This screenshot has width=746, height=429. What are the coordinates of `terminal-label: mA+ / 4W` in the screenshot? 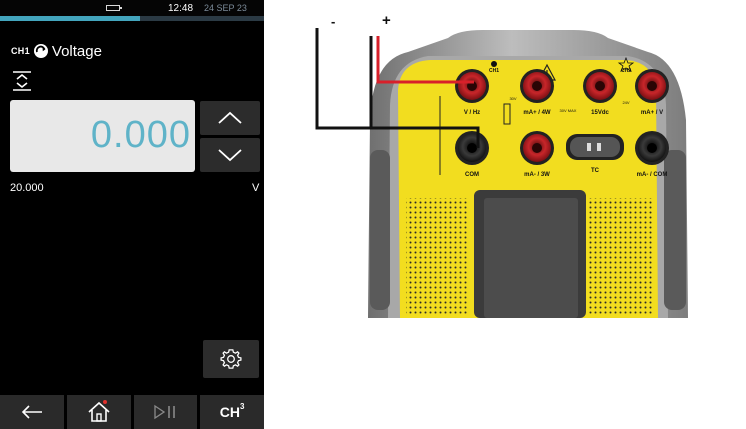 It's located at (537, 113).